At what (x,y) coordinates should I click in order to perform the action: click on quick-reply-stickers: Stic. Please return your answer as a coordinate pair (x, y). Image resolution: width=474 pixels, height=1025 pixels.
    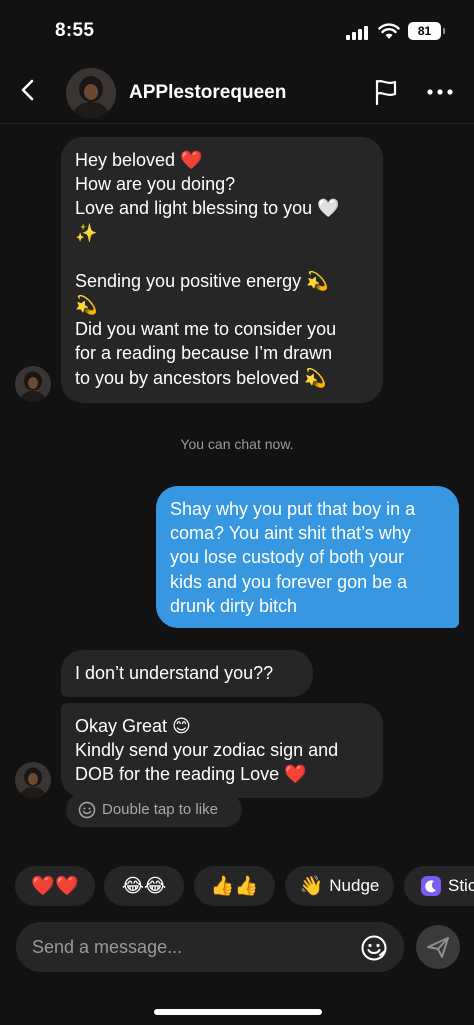
    Looking at the image, I should click on (439, 886).